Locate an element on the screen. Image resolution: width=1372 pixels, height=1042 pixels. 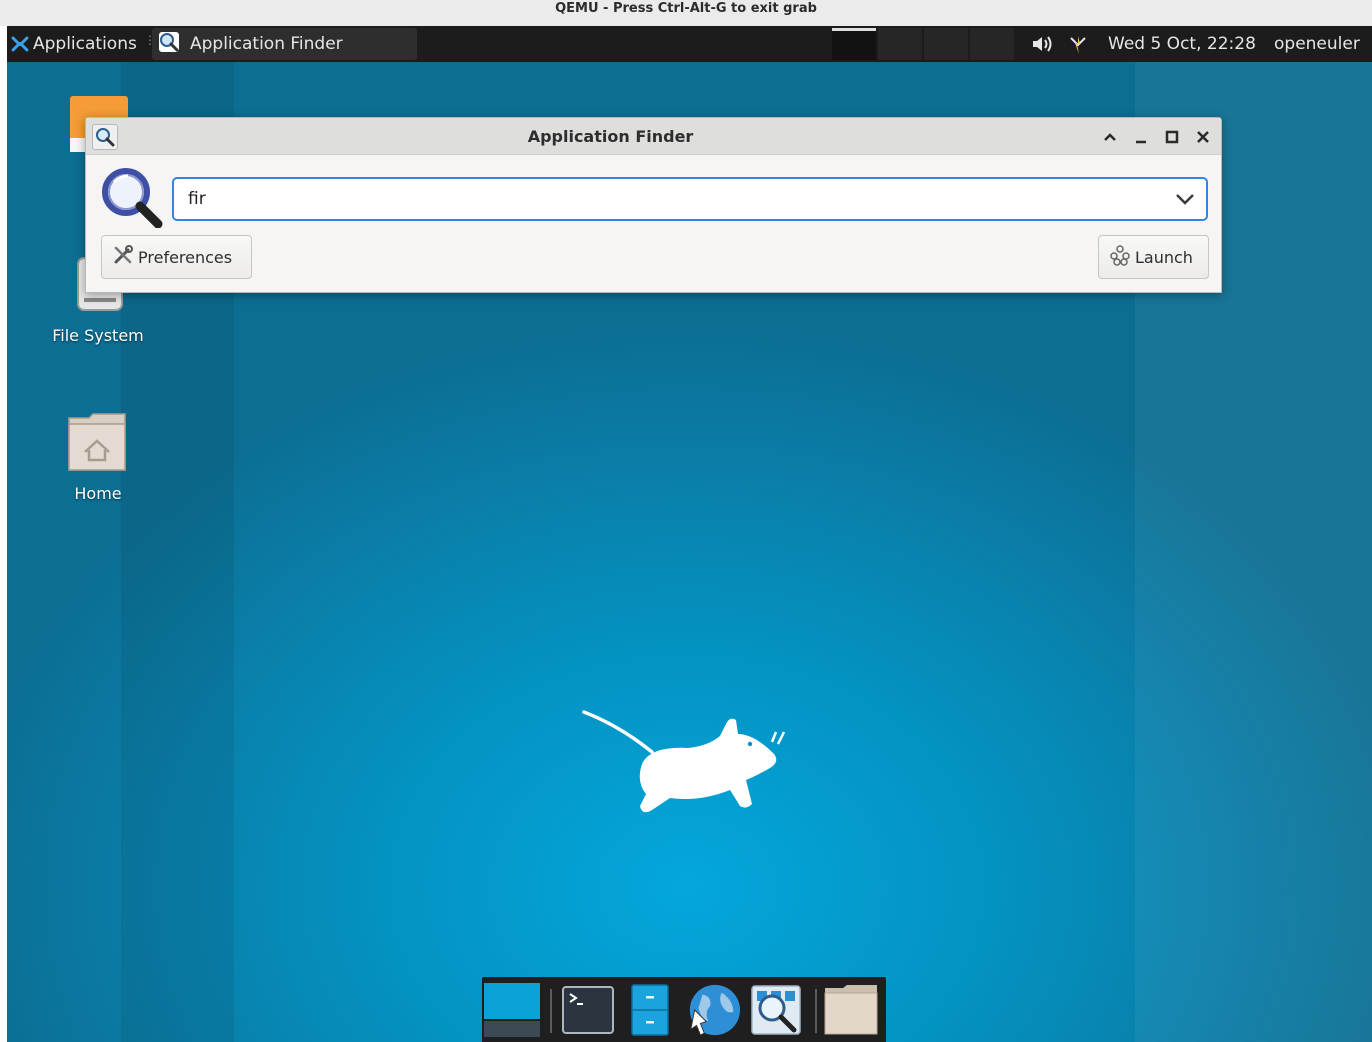
desktop-icon-home: Home is located at coordinates (98, 457).